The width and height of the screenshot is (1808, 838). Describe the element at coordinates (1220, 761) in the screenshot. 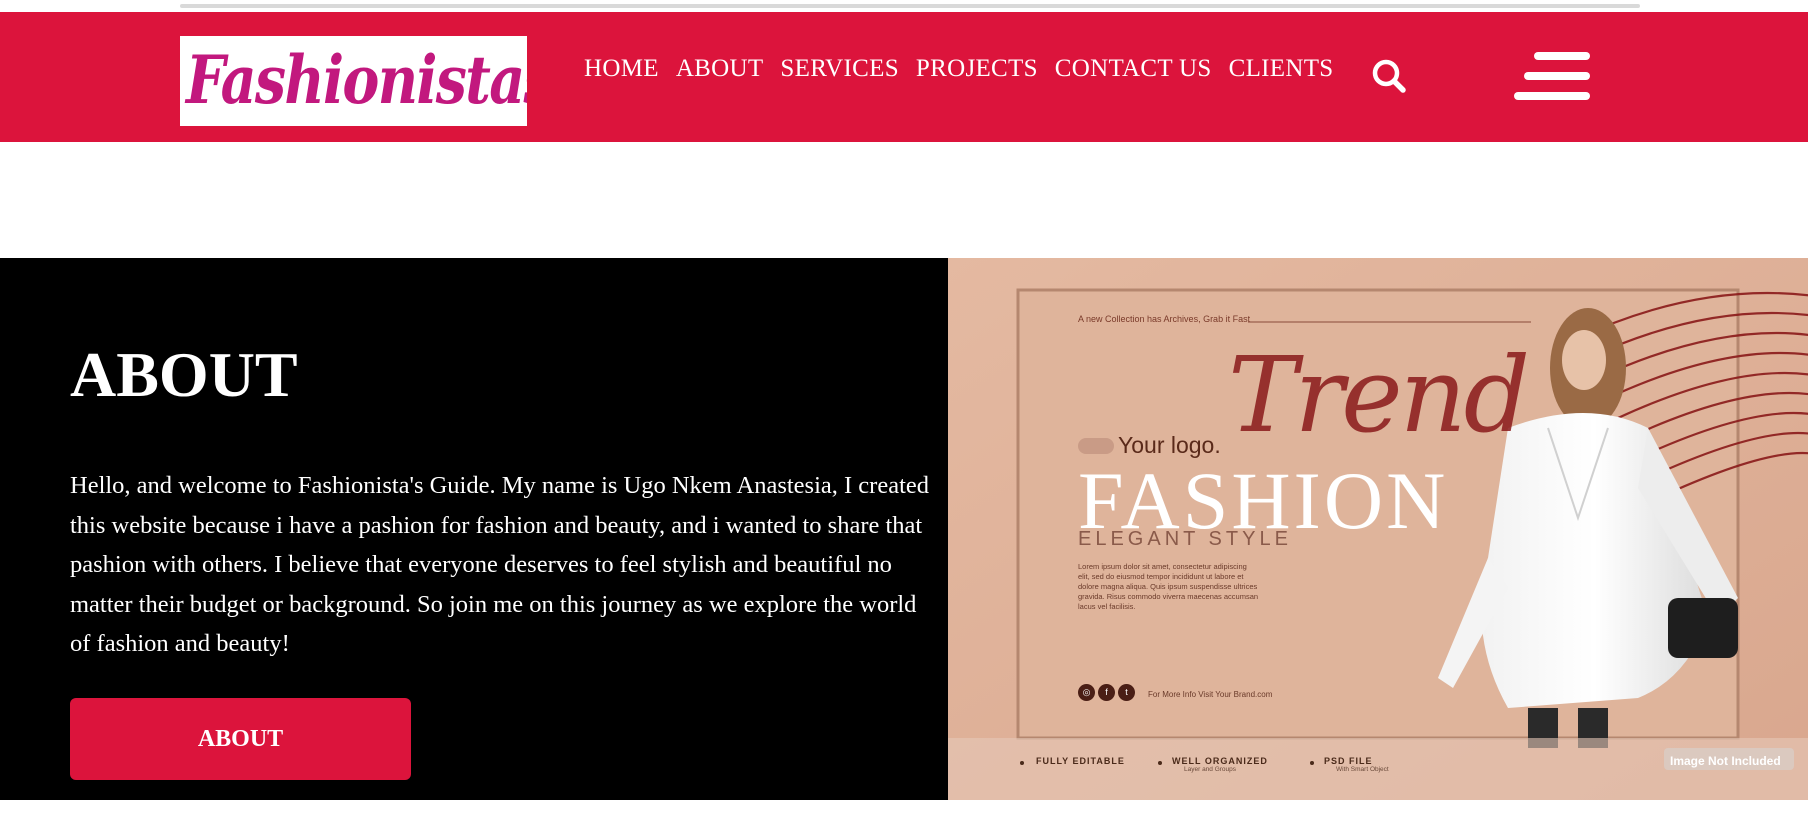

I see `promo-feature-title: WELL ORGANIZED` at that location.